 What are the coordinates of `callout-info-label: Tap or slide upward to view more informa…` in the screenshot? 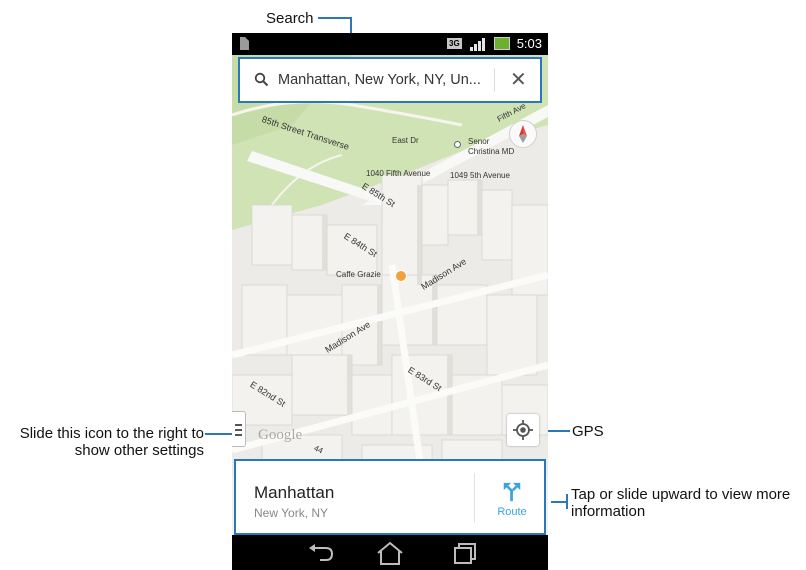 It's located at (680, 503).